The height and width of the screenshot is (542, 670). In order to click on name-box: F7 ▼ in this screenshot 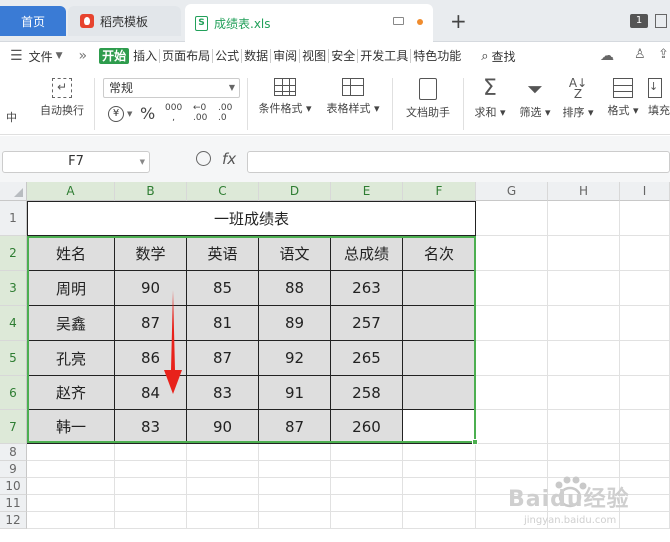, I will do `click(76, 162)`.